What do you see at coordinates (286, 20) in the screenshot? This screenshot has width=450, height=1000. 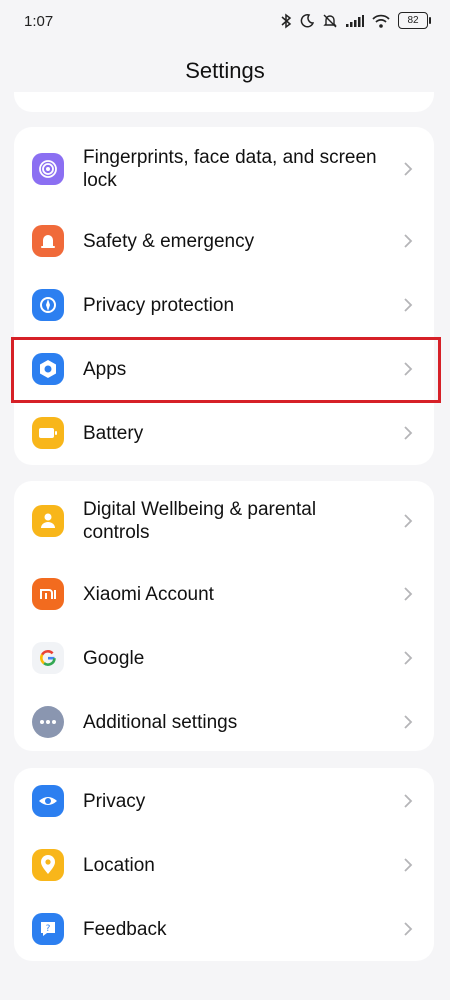 I see `bluetooth-icon` at bounding box center [286, 20].